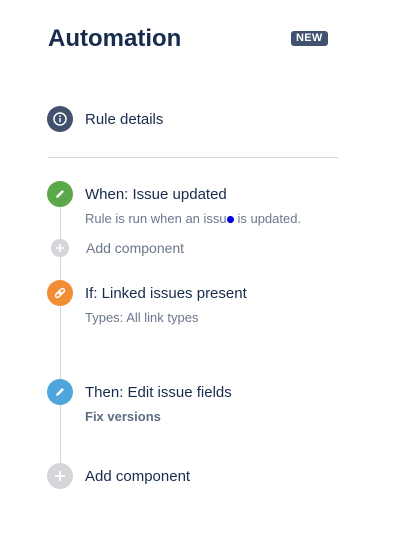 The width and height of the screenshot is (414, 546). Describe the element at coordinates (193, 157) in the screenshot. I see `divider` at that location.